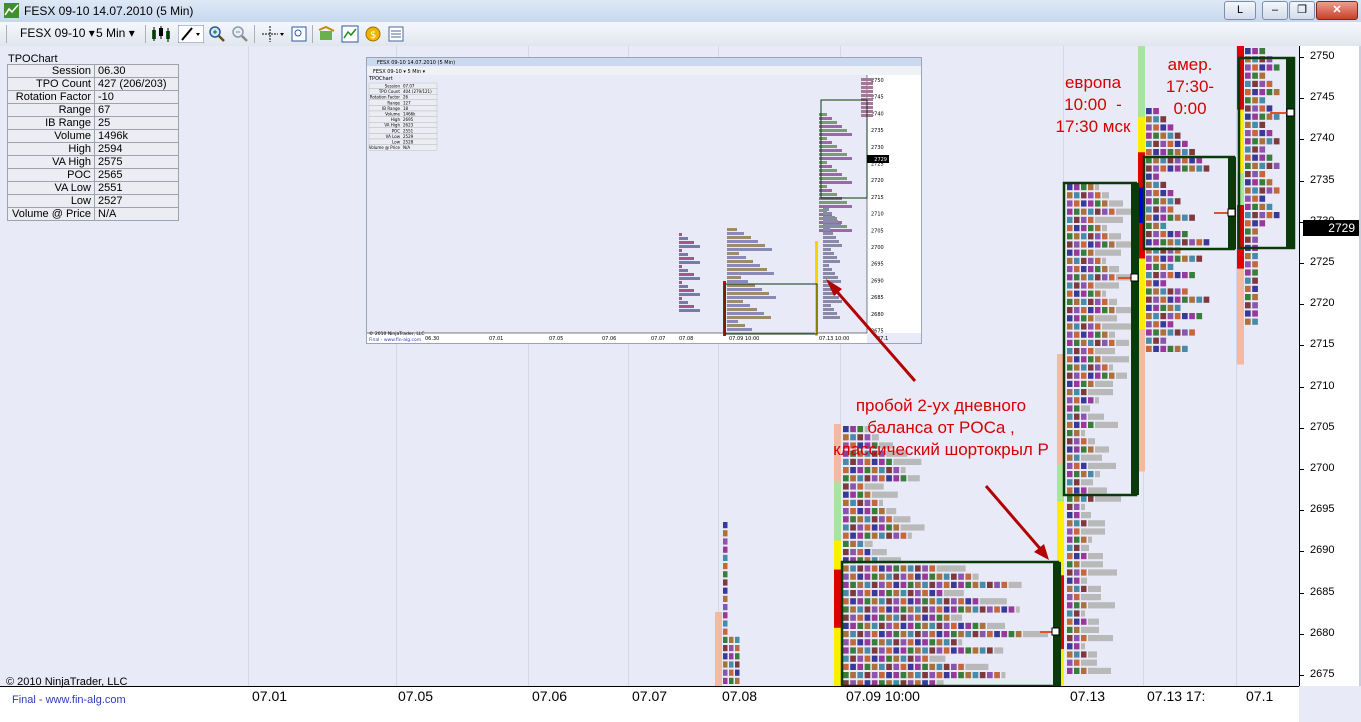 Image resolution: width=1361 pixels, height=722 pixels. I want to click on help-button: L, so click(1240, 10).